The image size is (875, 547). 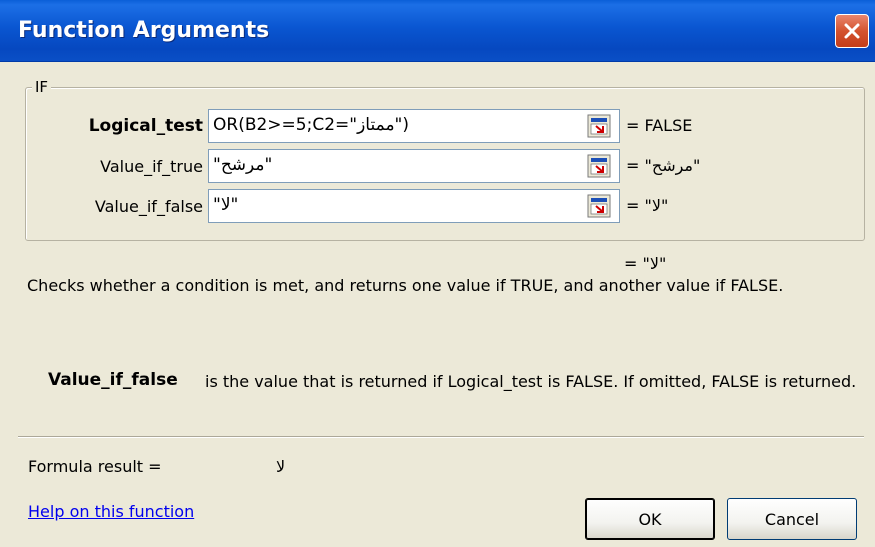 I want to click on help-link: Help on this function, so click(x=111, y=511).